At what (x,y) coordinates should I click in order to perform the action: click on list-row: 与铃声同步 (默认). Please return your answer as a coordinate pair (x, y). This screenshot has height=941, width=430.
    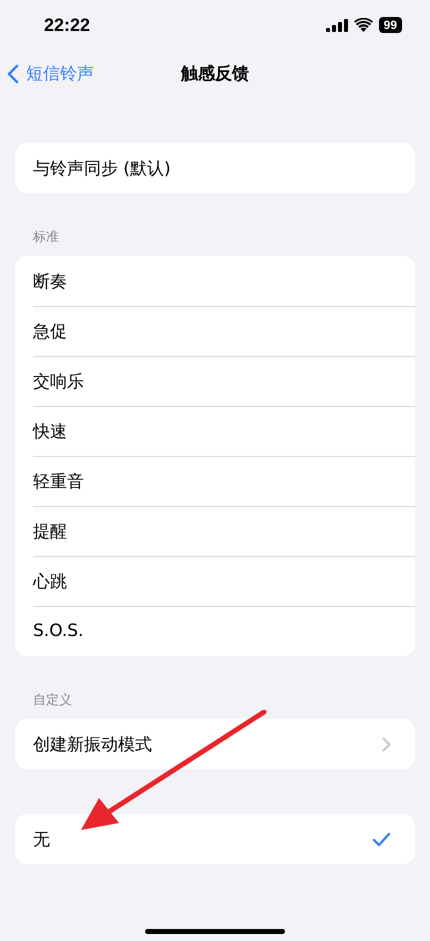
    Looking at the image, I should click on (215, 168).